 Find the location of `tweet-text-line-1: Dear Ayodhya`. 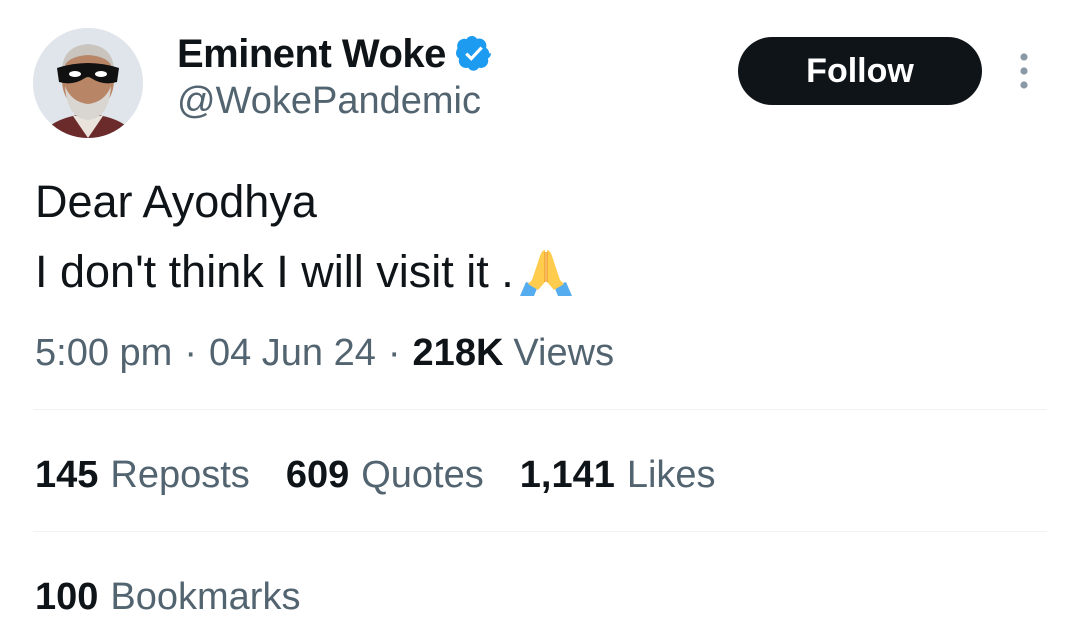

tweet-text-line-1: Dear Ayodhya is located at coordinates (176, 201).